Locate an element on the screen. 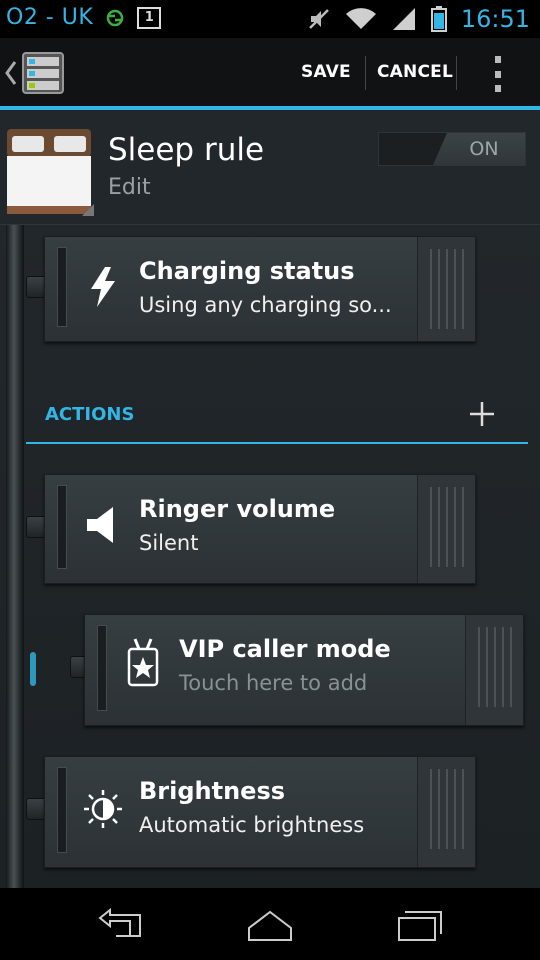 This screenshot has height=960, width=540. status-right: 16:51 is located at coordinates (418, 19).